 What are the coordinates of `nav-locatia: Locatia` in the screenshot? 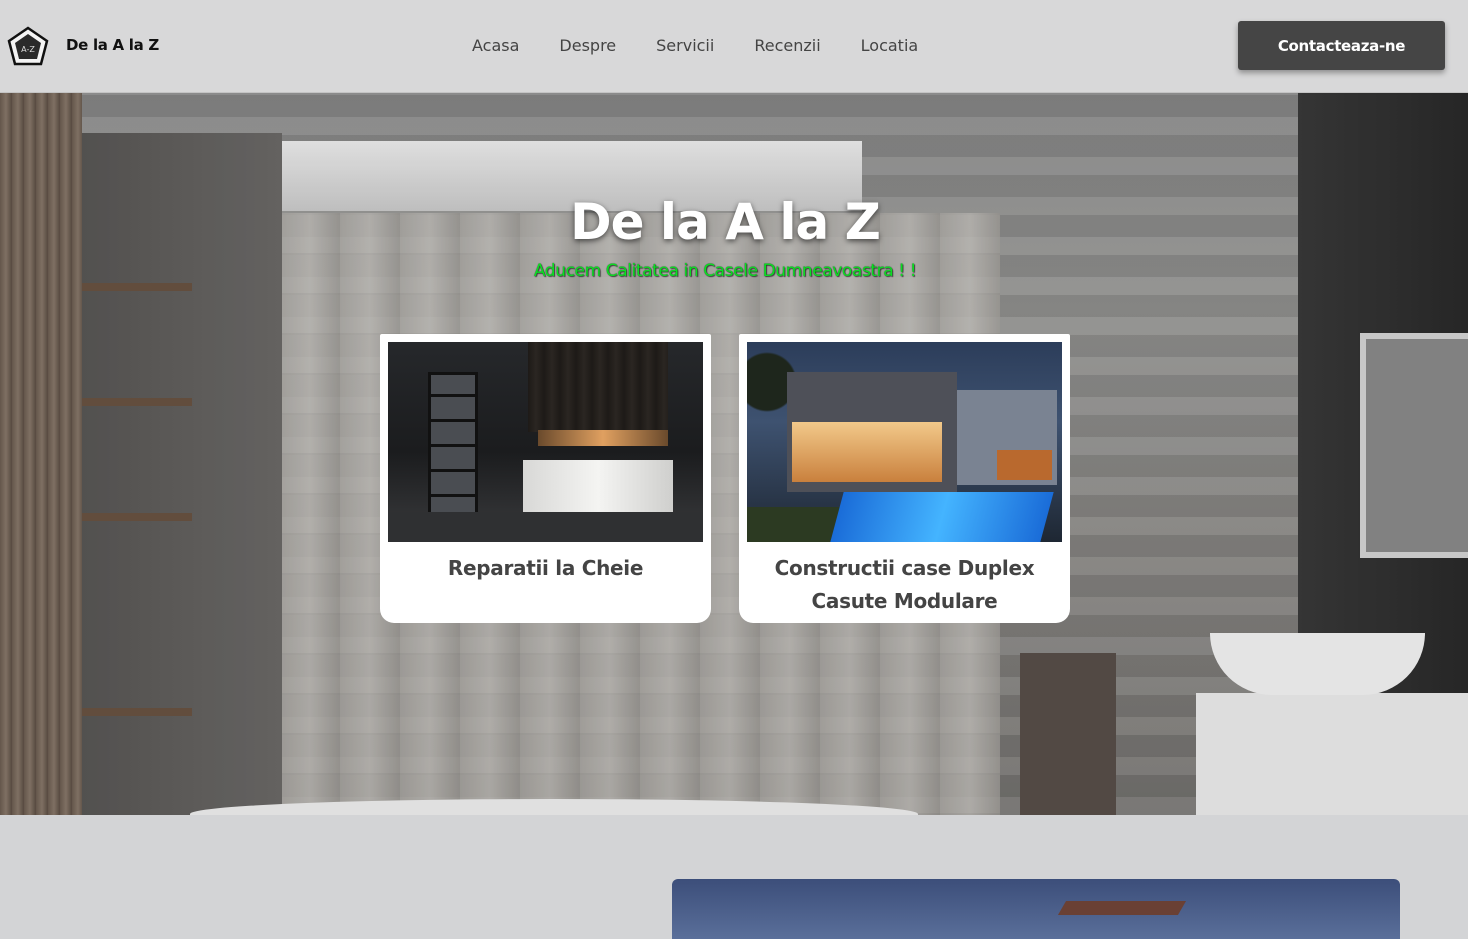 It's located at (890, 45).